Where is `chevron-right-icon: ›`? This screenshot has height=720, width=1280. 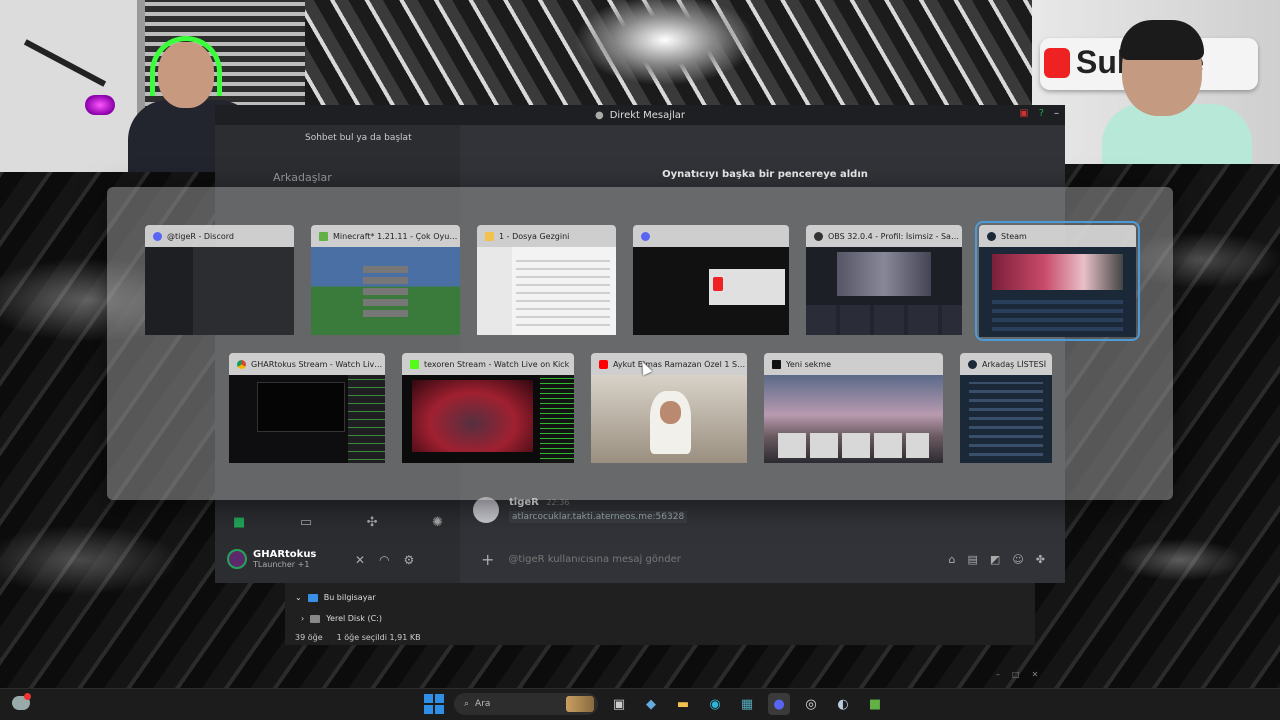
chevron-right-icon: › is located at coordinates (302, 618).